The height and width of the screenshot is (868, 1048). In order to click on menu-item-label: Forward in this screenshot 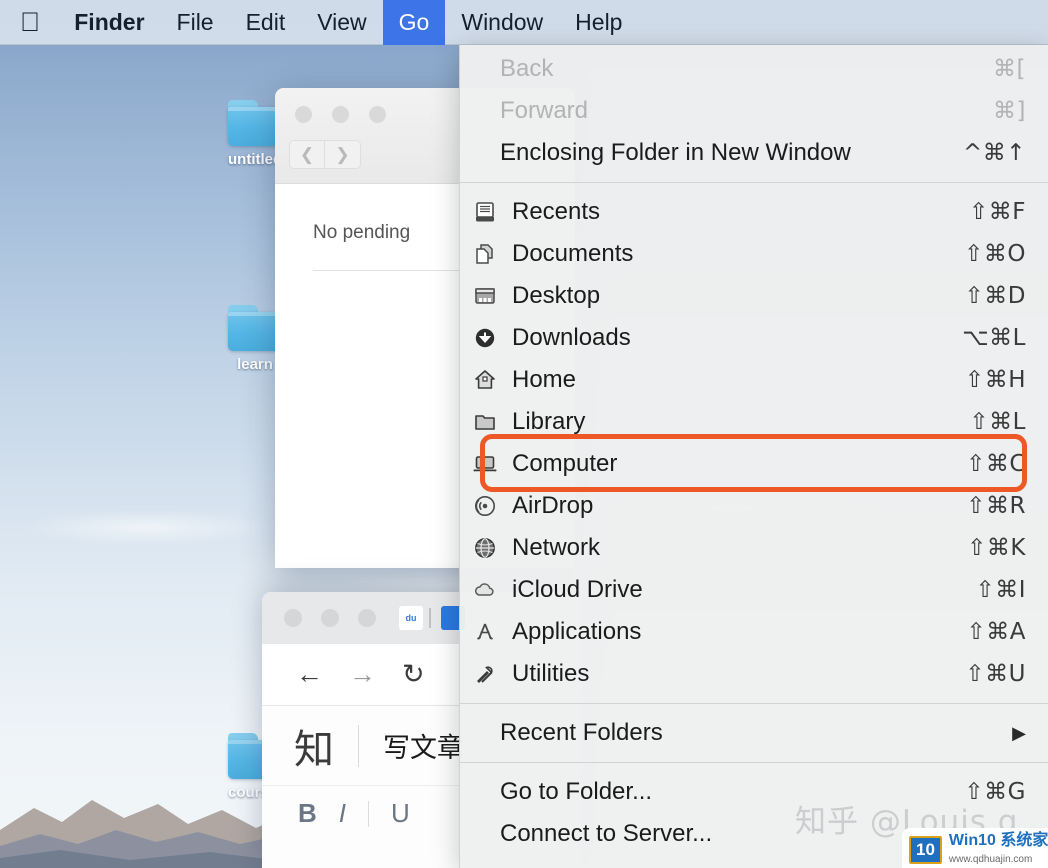, I will do `click(544, 110)`.